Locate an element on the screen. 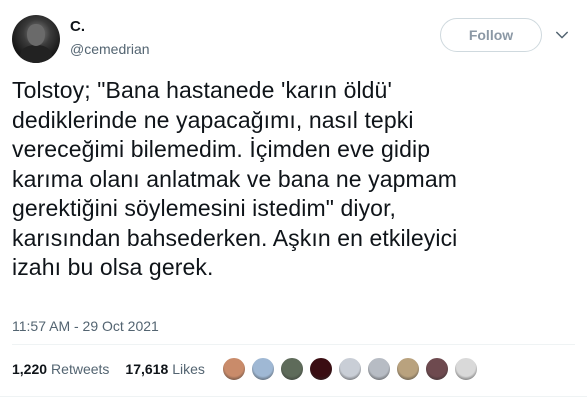 This screenshot has width=587, height=401. follow-button: Follow is located at coordinates (491, 35).